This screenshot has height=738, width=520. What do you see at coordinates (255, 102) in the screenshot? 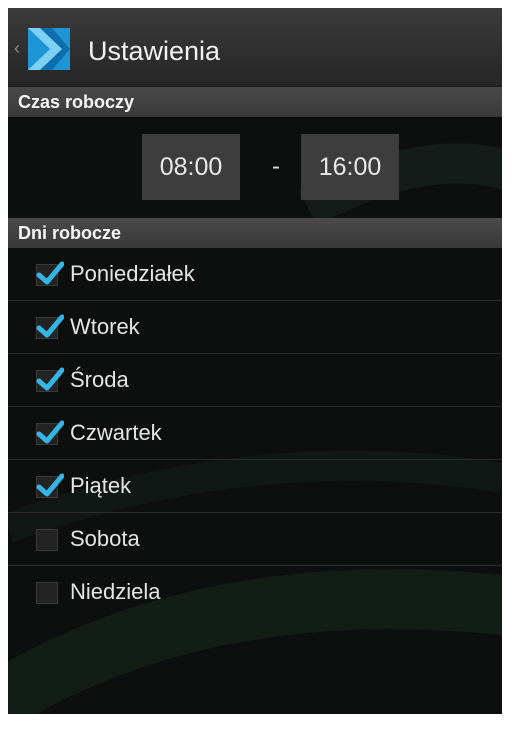
I see `section-header-working-time: Czas roboczy` at bounding box center [255, 102].